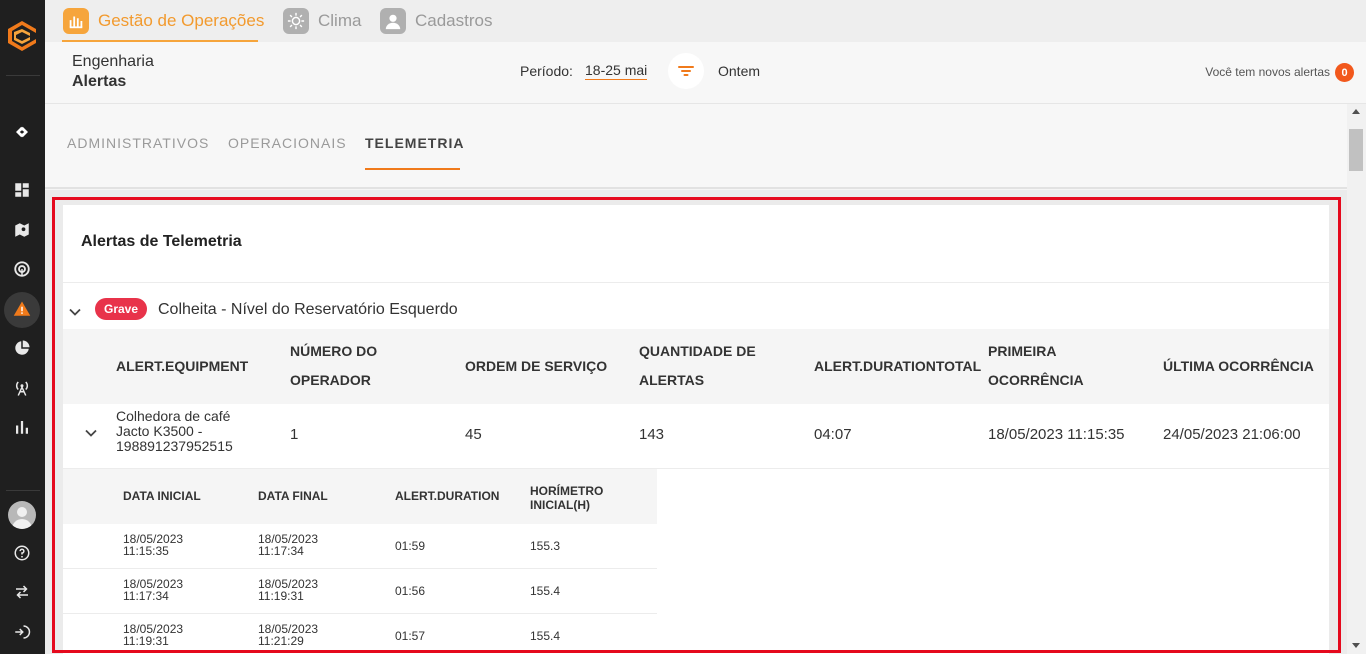 This screenshot has height=654, width=1366. Describe the element at coordinates (22, 230) in the screenshot. I see `map-icon` at that location.